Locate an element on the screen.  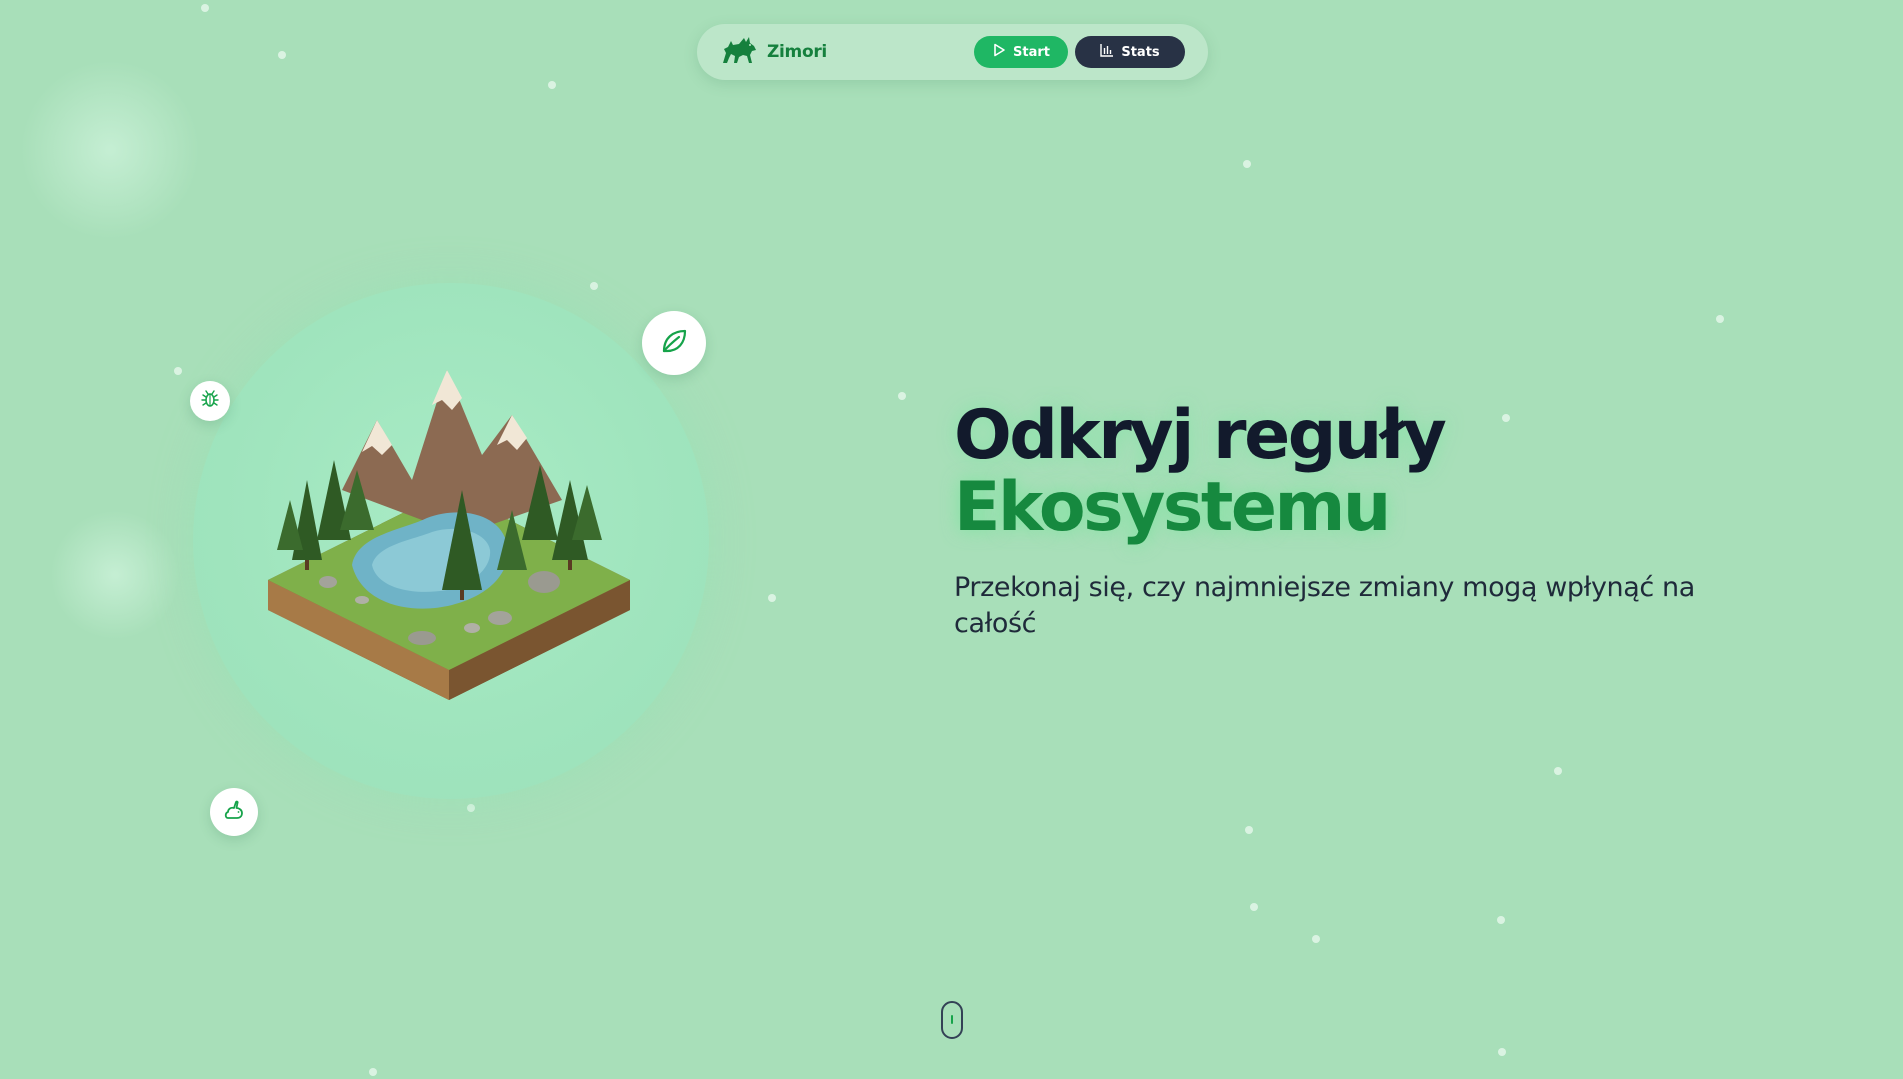
brand: Zimori is located at coordinates (773, 52).